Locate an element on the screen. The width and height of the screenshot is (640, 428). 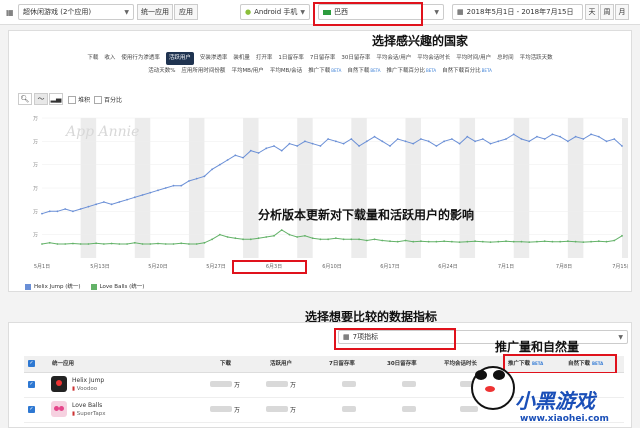
line-chart-button: 〜 is located at coordinates (41, 99).